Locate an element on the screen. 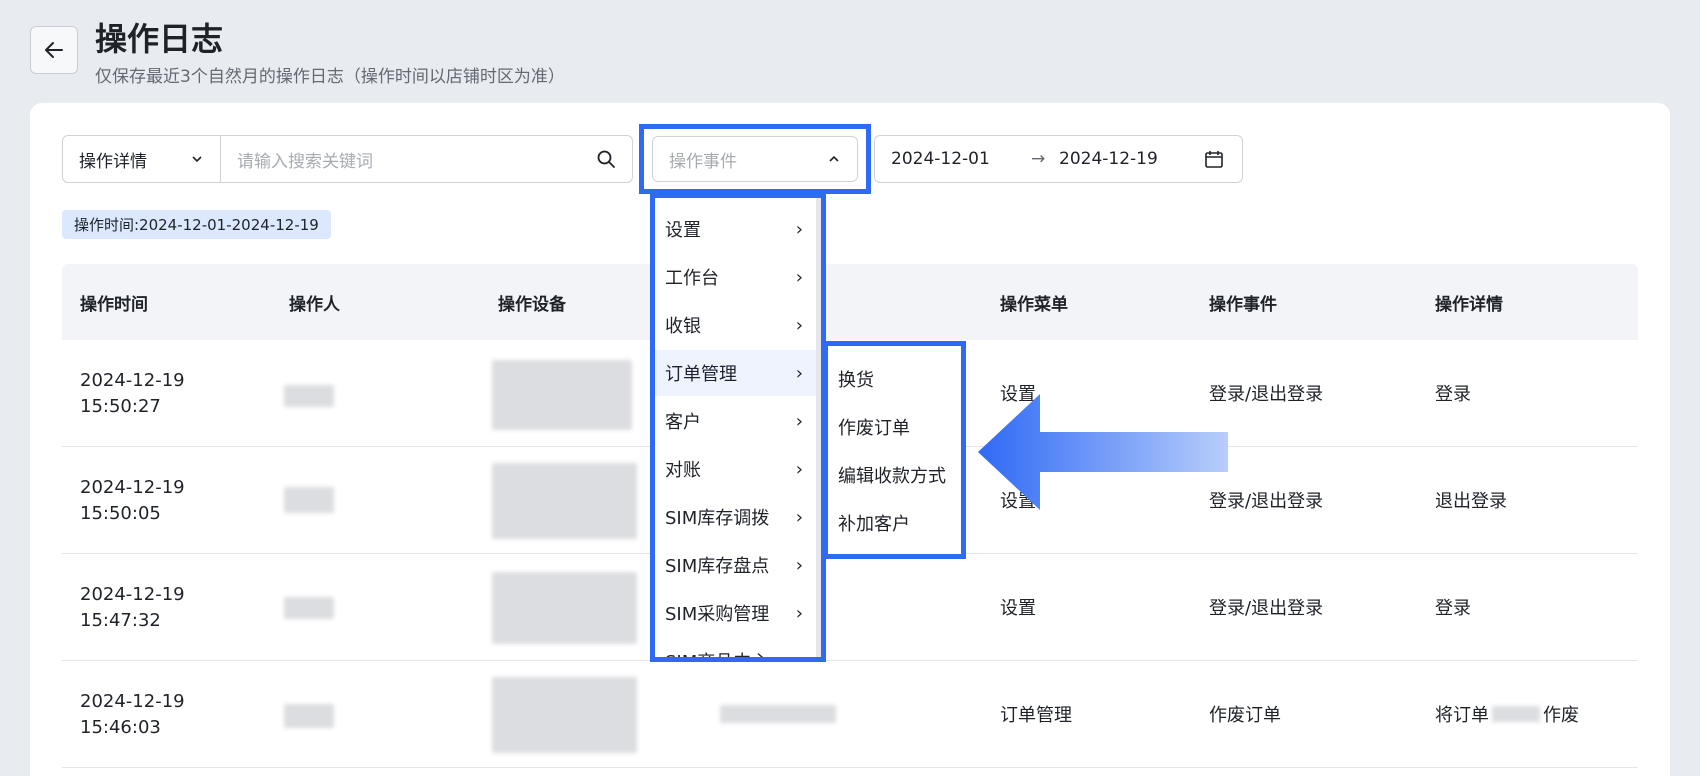  search-filter-group: 操作详情 请输入搜索关键词 is located at coordinates (347, 159).